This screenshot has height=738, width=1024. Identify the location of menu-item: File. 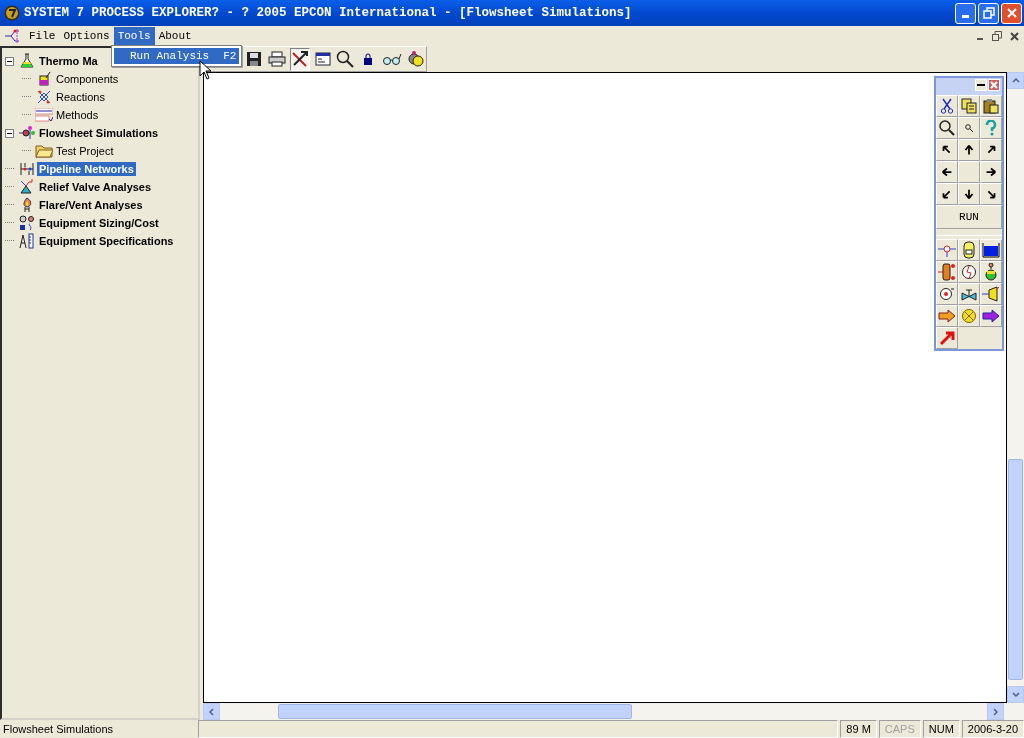
(42, 36).